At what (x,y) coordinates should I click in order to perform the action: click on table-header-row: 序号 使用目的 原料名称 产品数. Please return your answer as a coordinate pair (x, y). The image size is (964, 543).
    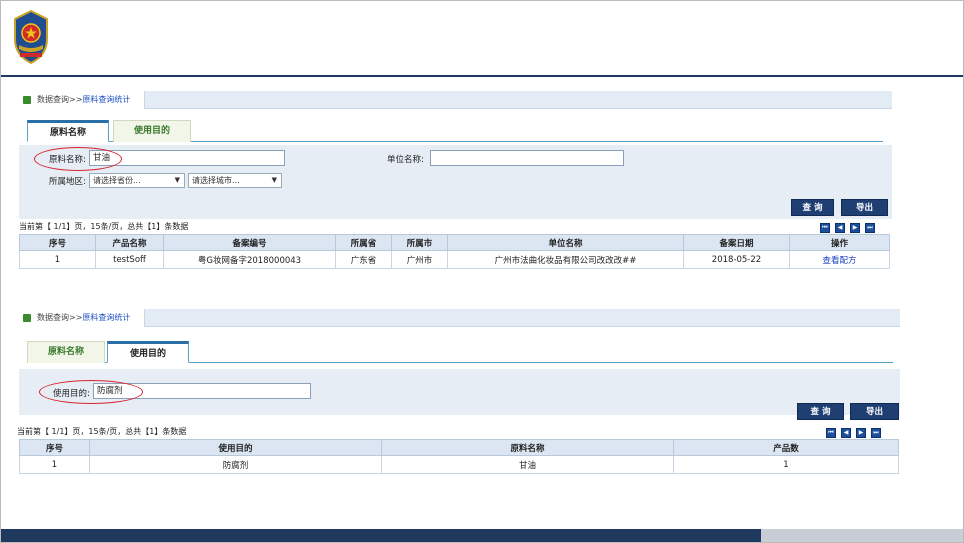
    Looking at the image, I should click on (459, 447).